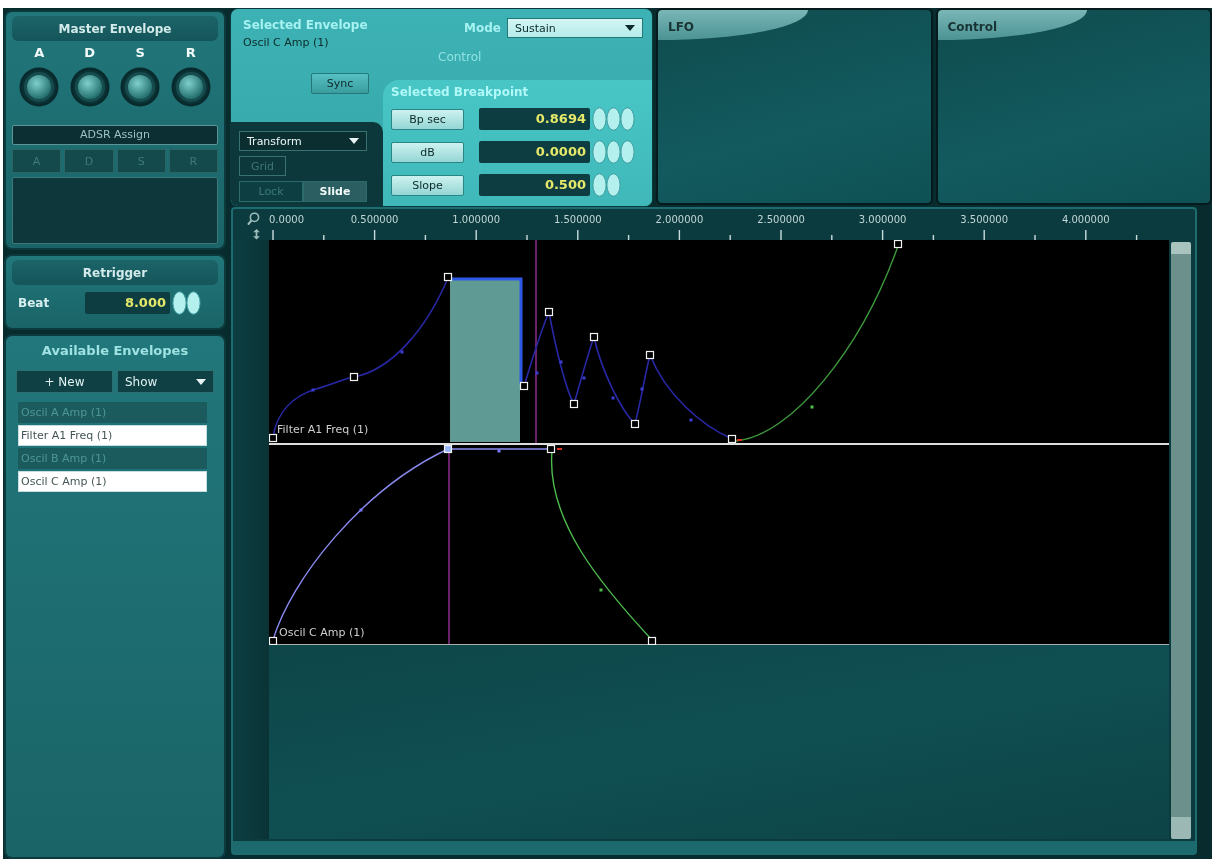 This screenshot has height=859, width=1212. Describe the element at coordinates (679, 219) in the screenshot. I see `ruler-label: 2.000000` at that location.